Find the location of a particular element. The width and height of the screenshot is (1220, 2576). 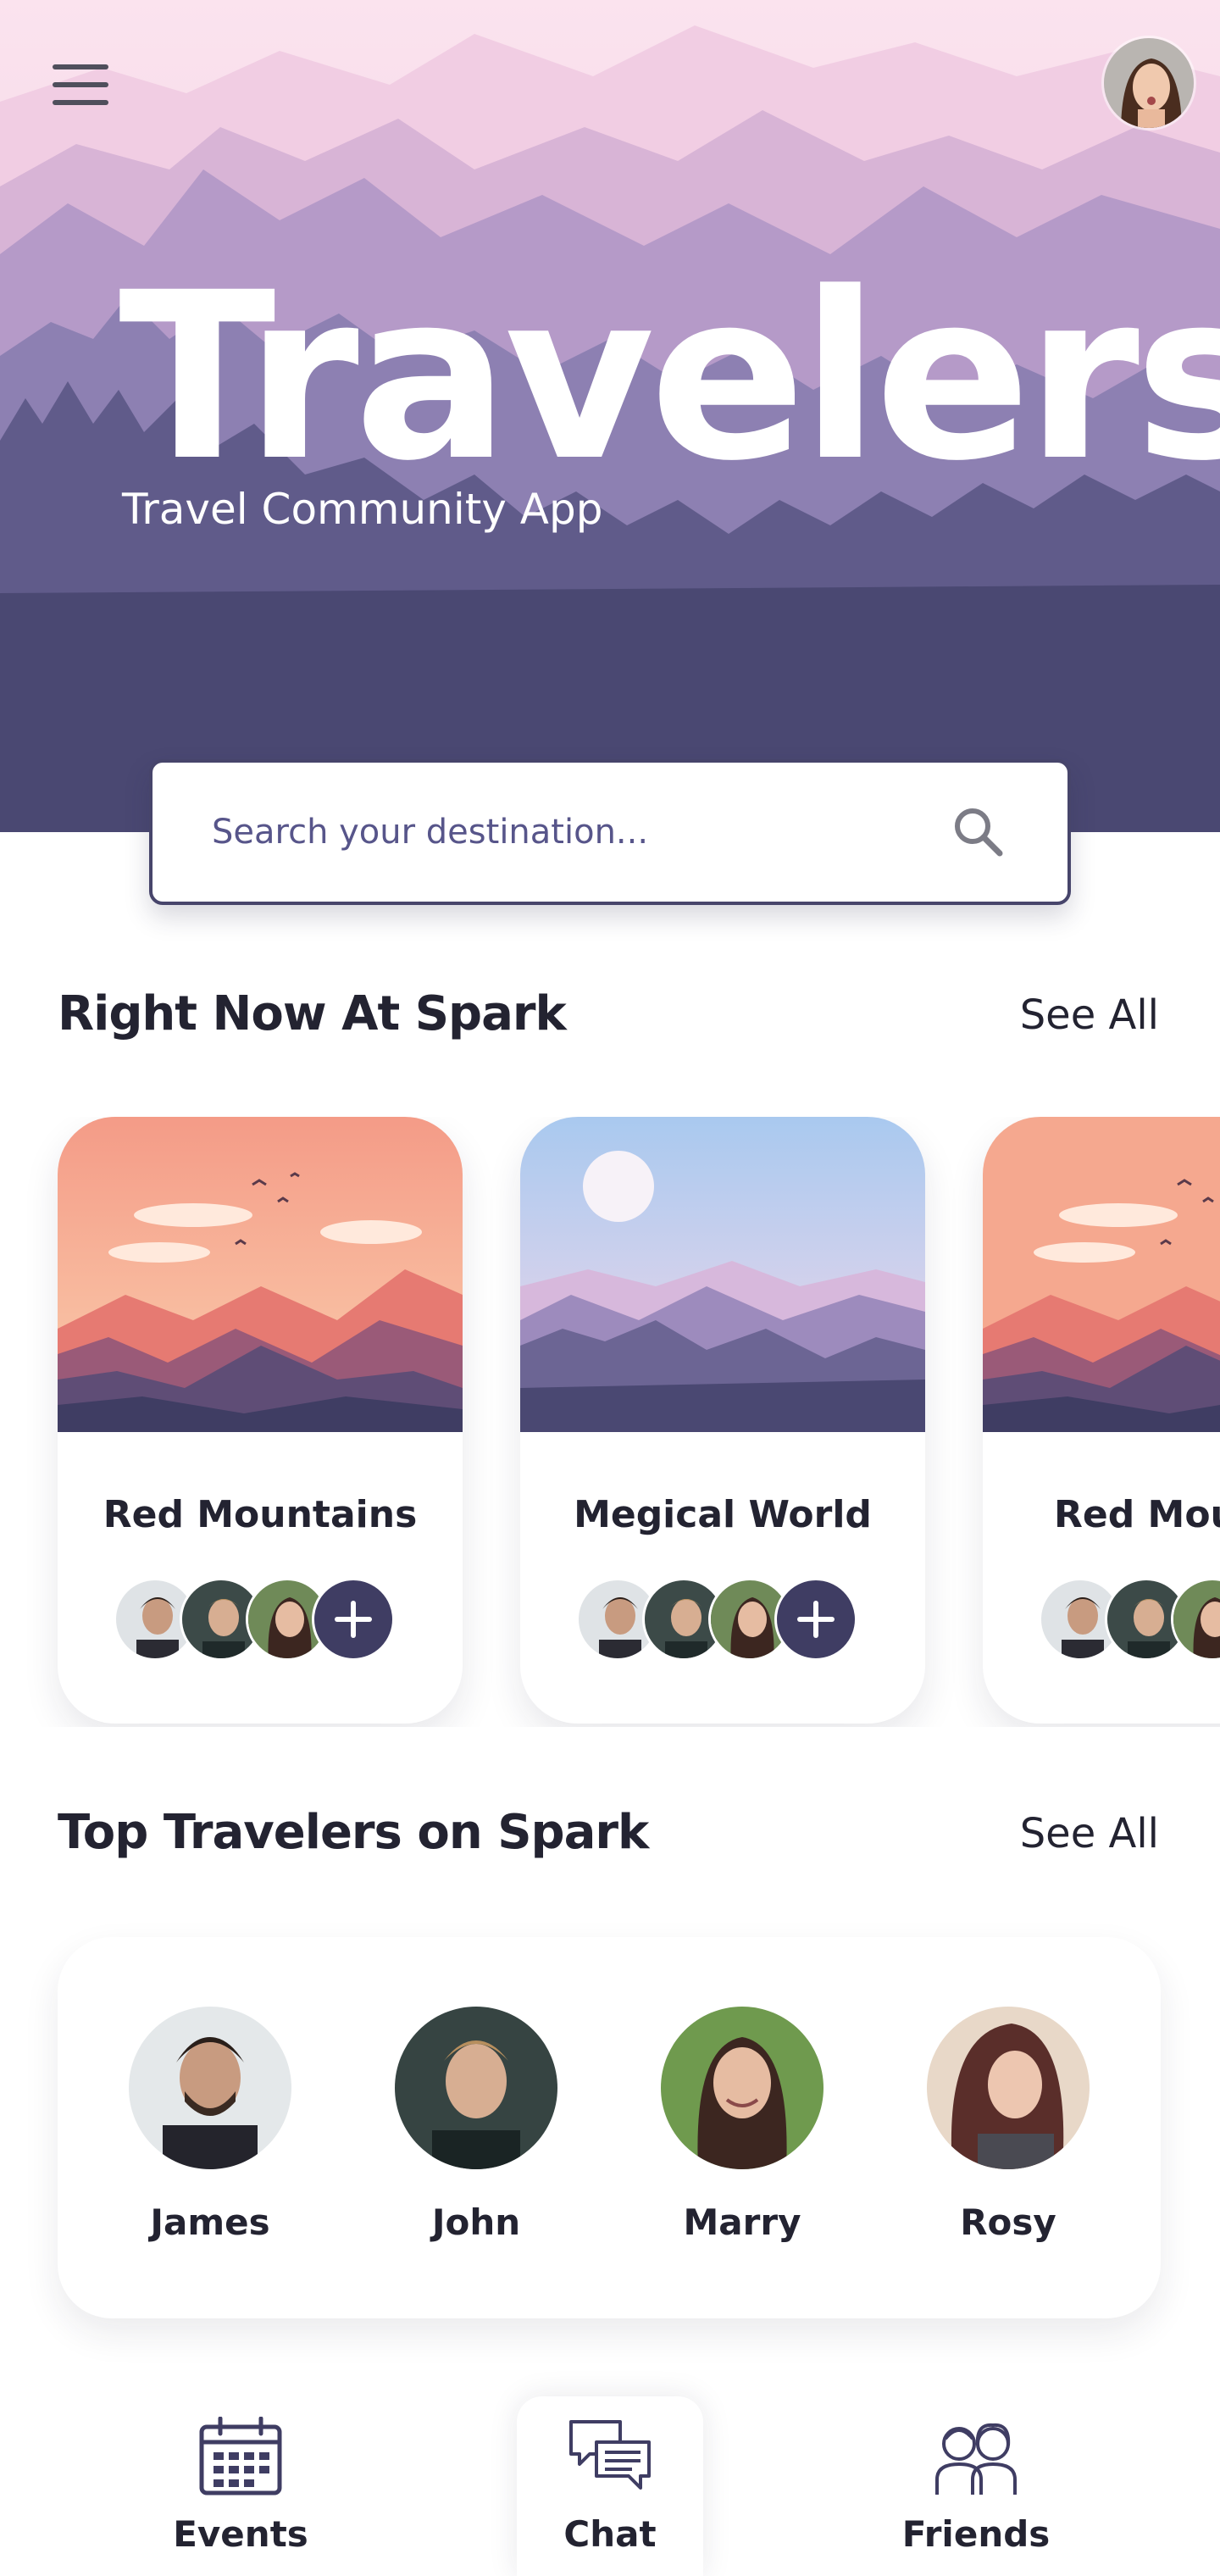

nav-friends: Friends is located at coordinates (976, 2486).